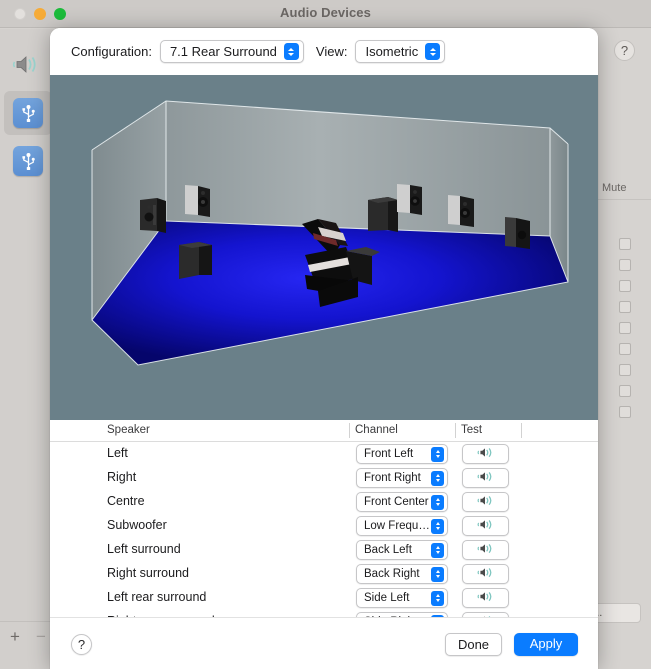 This screenshot has width=651, height=669. Describe the element at coordinates (624, 50) in the screenshot. I see `window-help-button: ?` at that location.